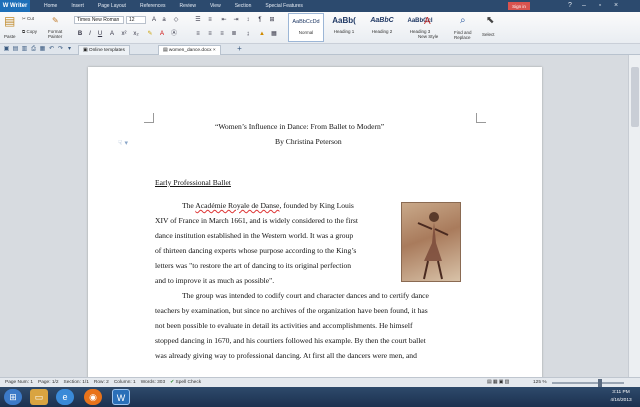 Image resolution: width=640 pixels, height=407 pixels. I want to click on style-normal: AaBbCcDd Normal, so click(306, 27).